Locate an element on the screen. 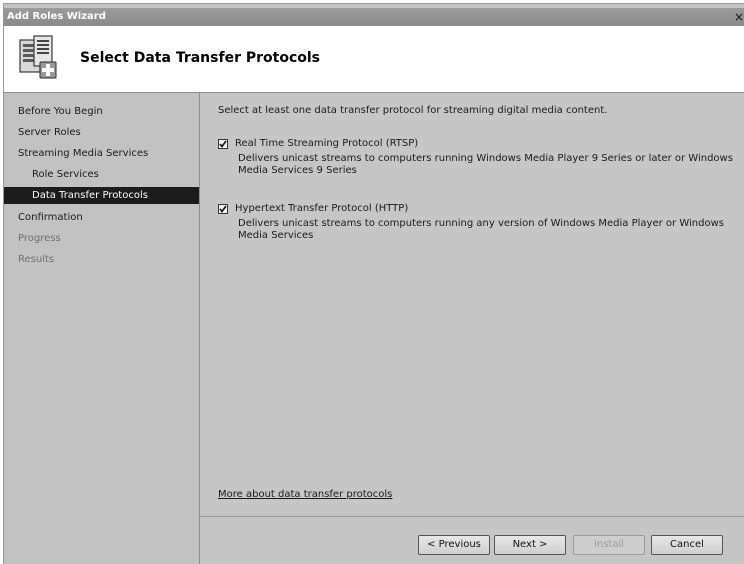 This screenshot has width=744, height=564. button-bar: < Previous Next > Install Cancel is located at coordinates (472, 540).